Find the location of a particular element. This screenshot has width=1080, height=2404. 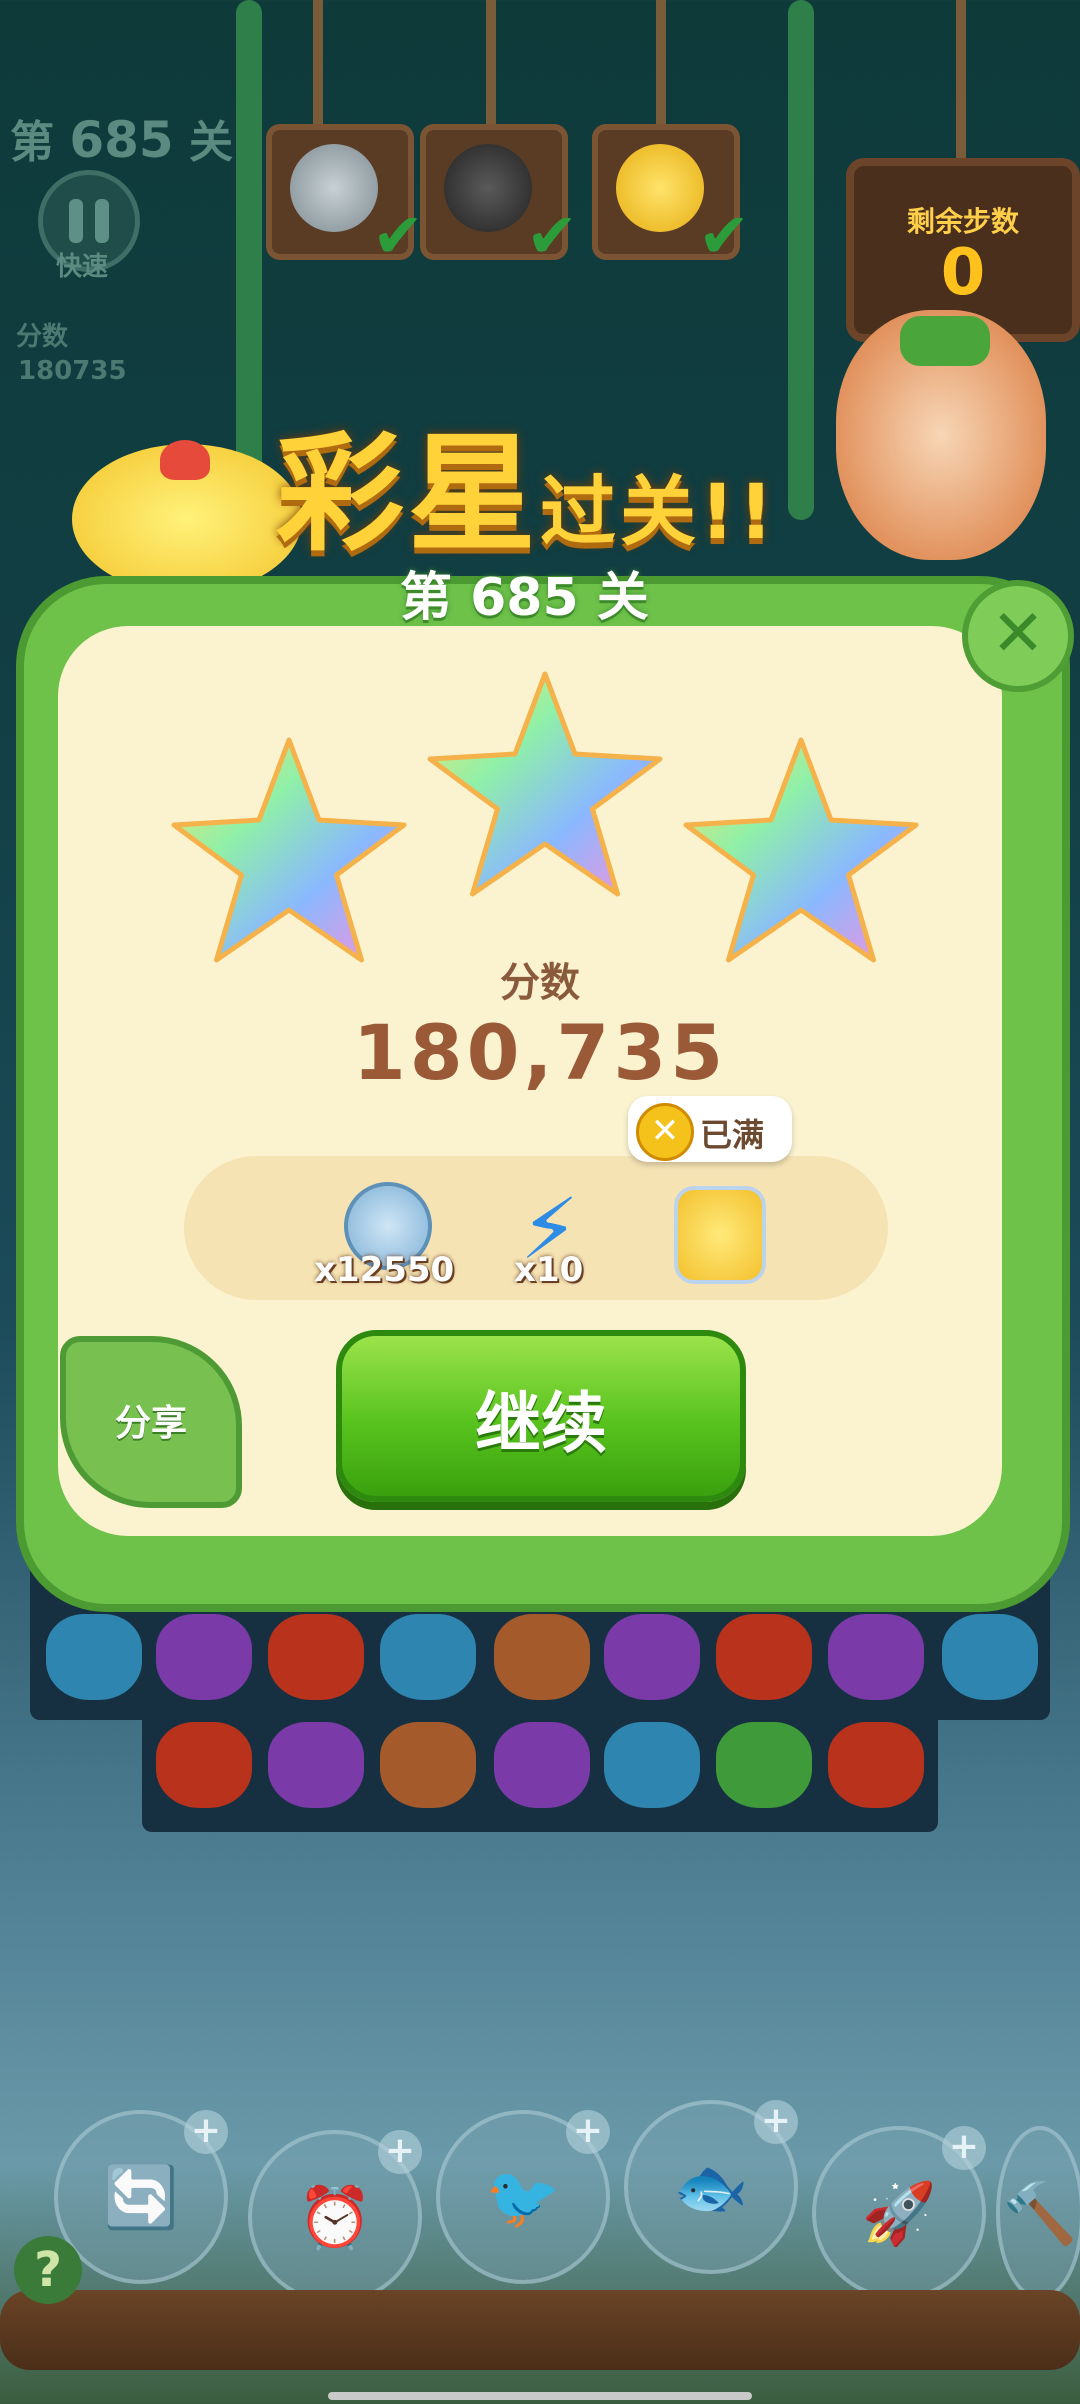

clock-booster-button: ⏰ + is located at coordinates (335, 2217).